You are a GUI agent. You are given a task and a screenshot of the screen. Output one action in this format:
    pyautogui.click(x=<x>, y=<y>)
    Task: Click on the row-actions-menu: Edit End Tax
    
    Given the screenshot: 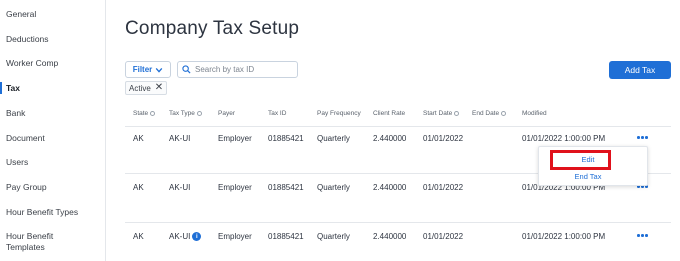 What is the action you would take?
    pyautogui.click(x=593, y=166)
    